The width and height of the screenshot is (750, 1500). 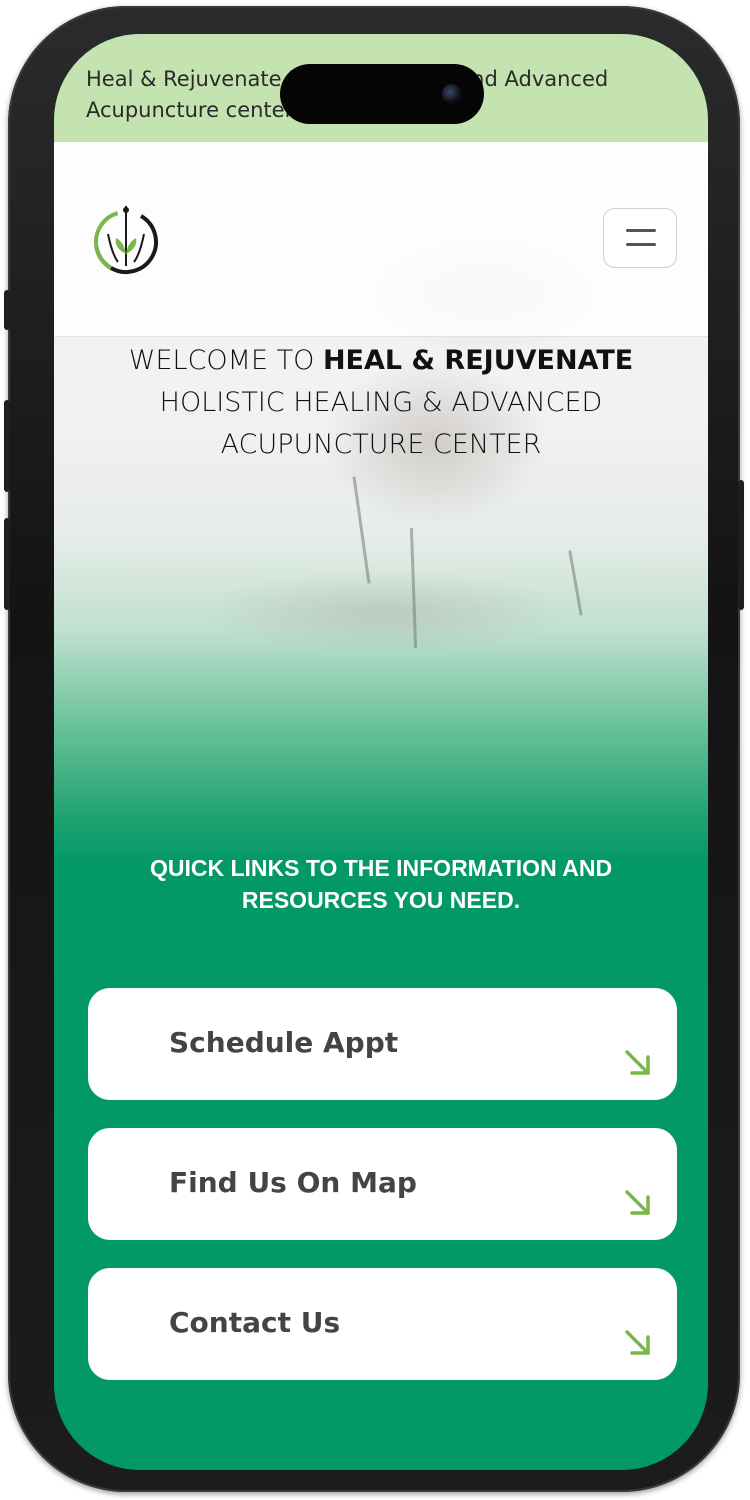 I want to click on hero-welcome-text: WELCOME TO, so click(x=225, y=360).